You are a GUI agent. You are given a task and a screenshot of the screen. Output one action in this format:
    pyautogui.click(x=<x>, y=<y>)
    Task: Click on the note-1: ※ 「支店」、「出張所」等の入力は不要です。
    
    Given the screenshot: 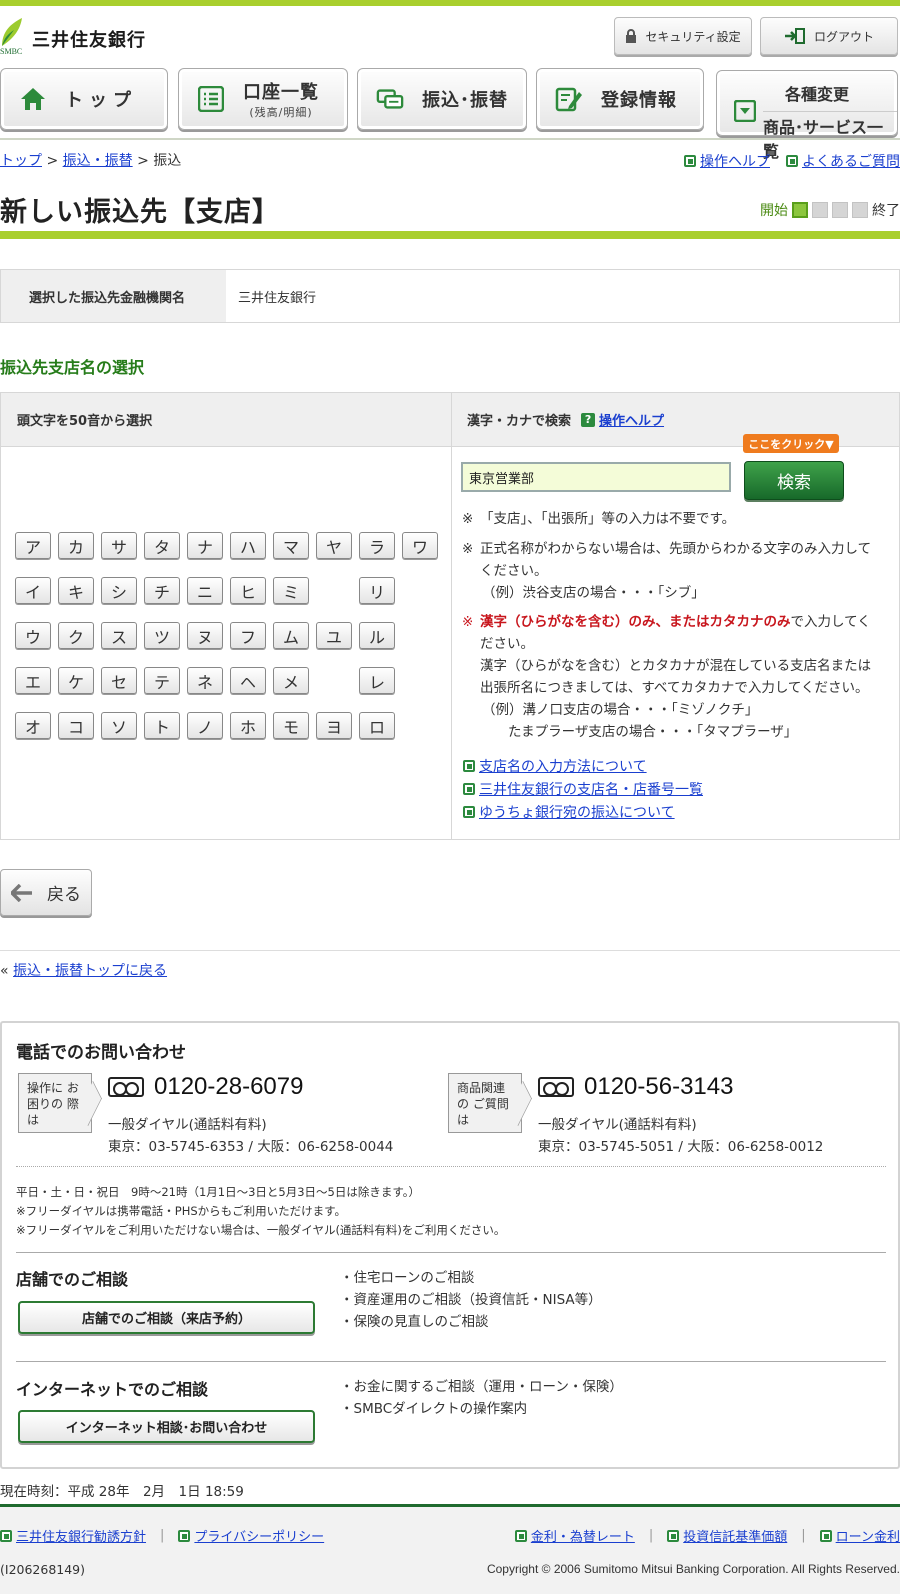 What is the action you would take?
    pyautogui.click(x=598, y=519)
    